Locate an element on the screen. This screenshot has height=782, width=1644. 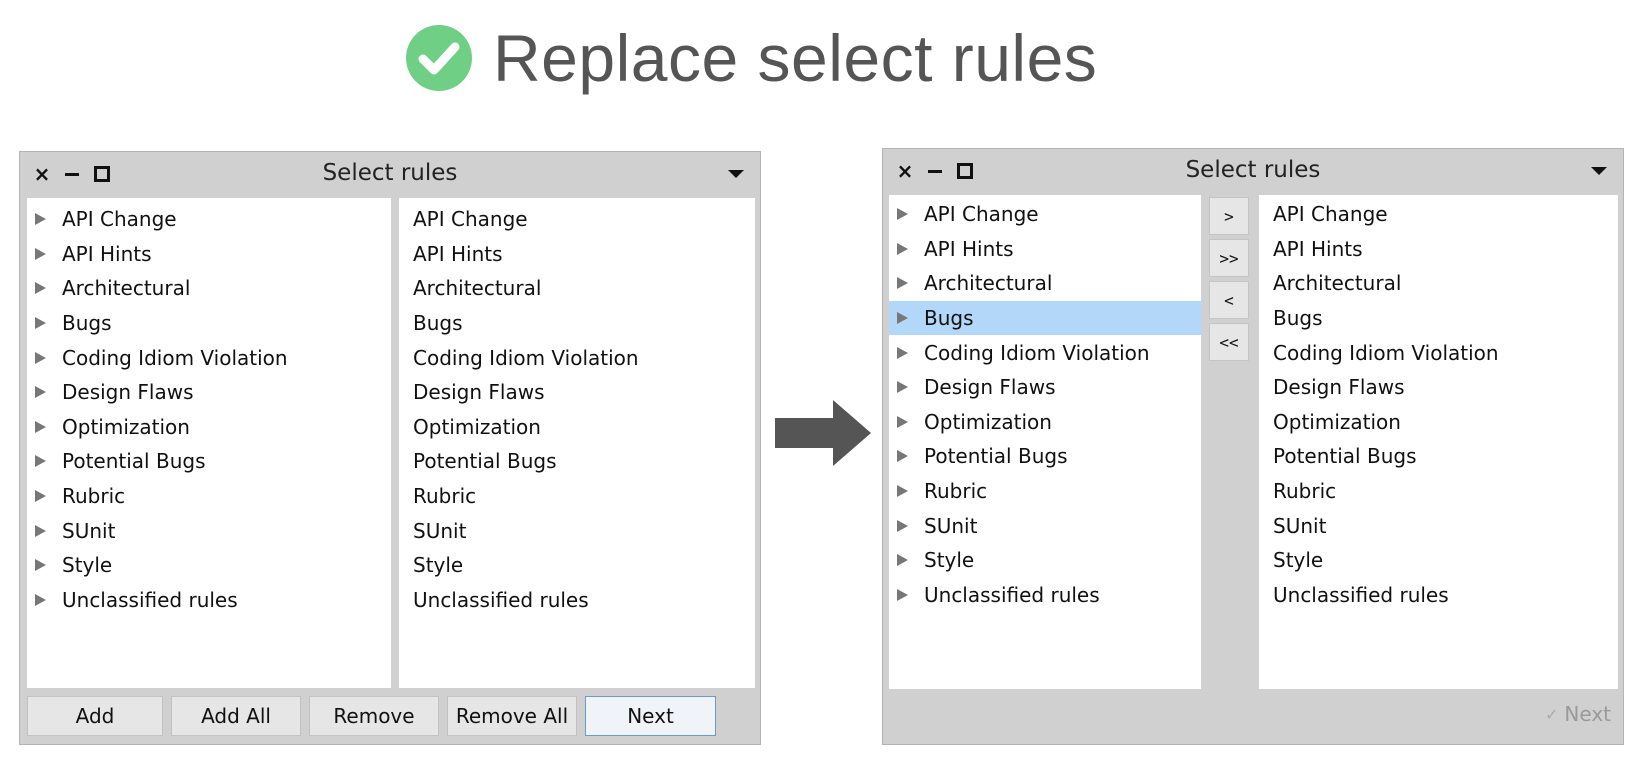
add-one-button: > is located at coordinates (1229, 216).